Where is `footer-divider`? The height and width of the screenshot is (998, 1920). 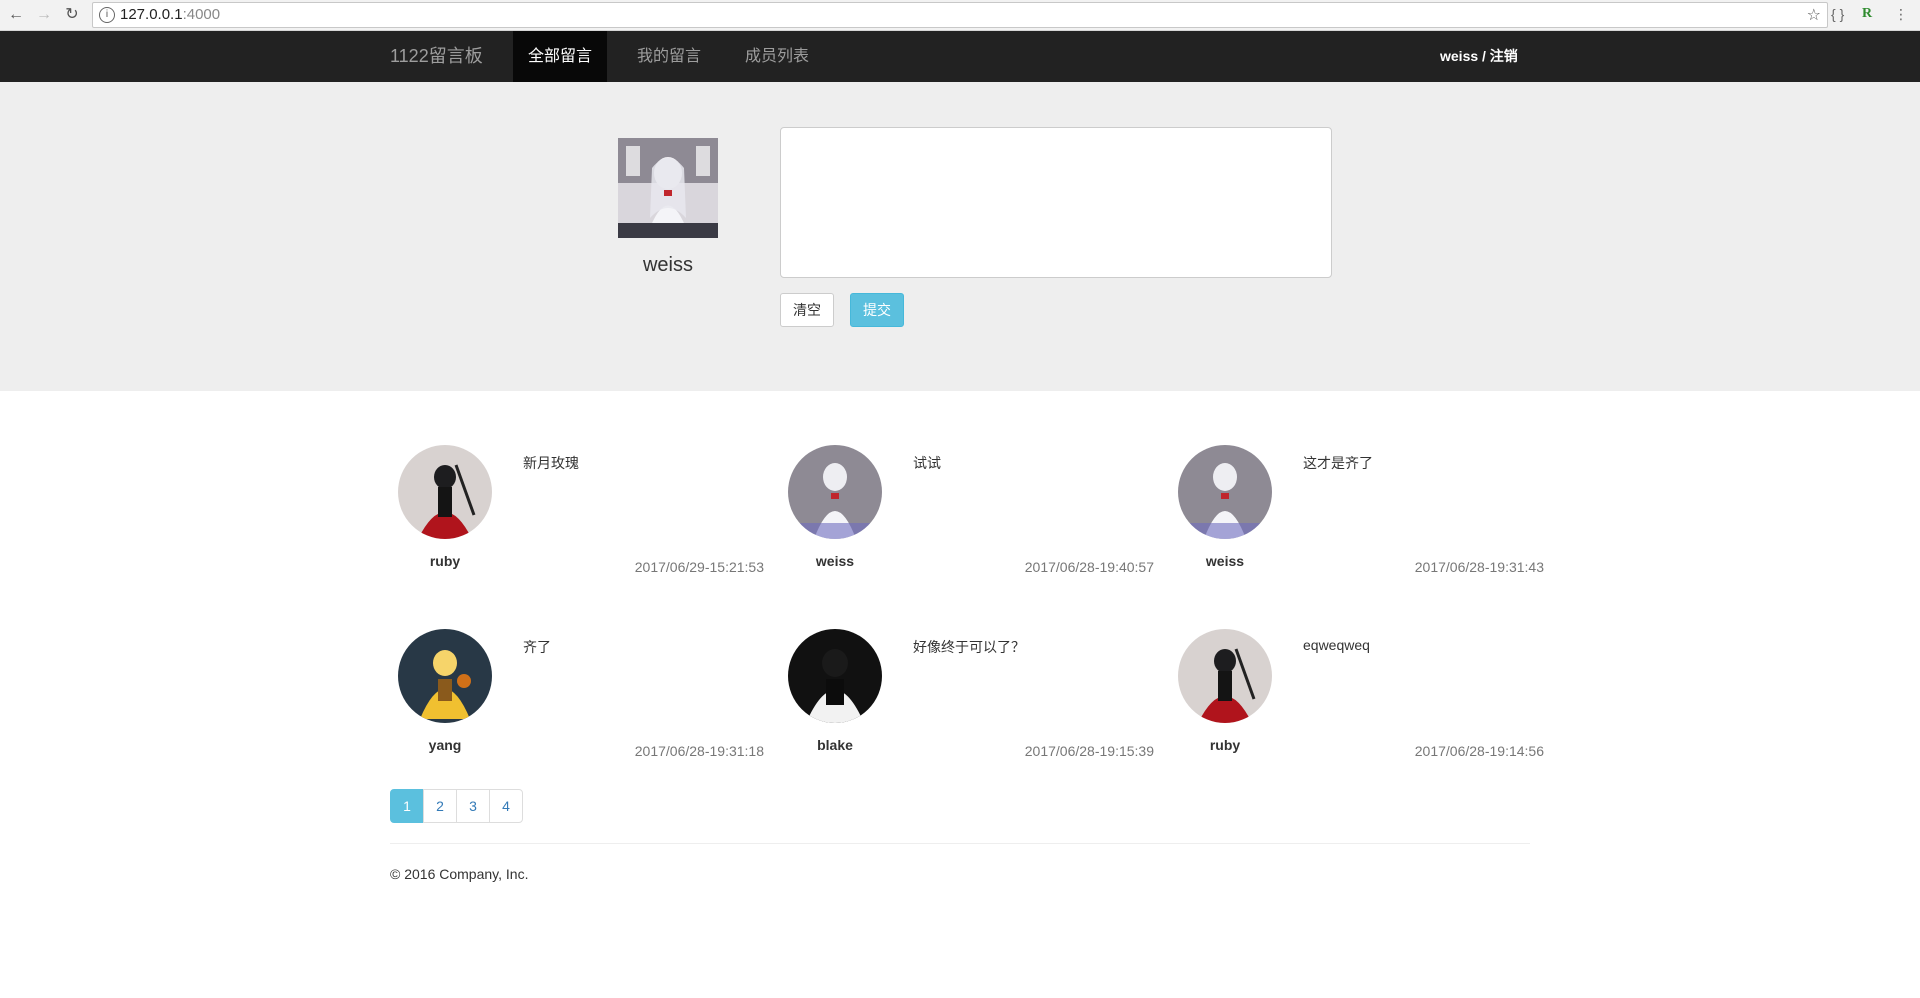
footer-divider is located at coordinates (960, 843).